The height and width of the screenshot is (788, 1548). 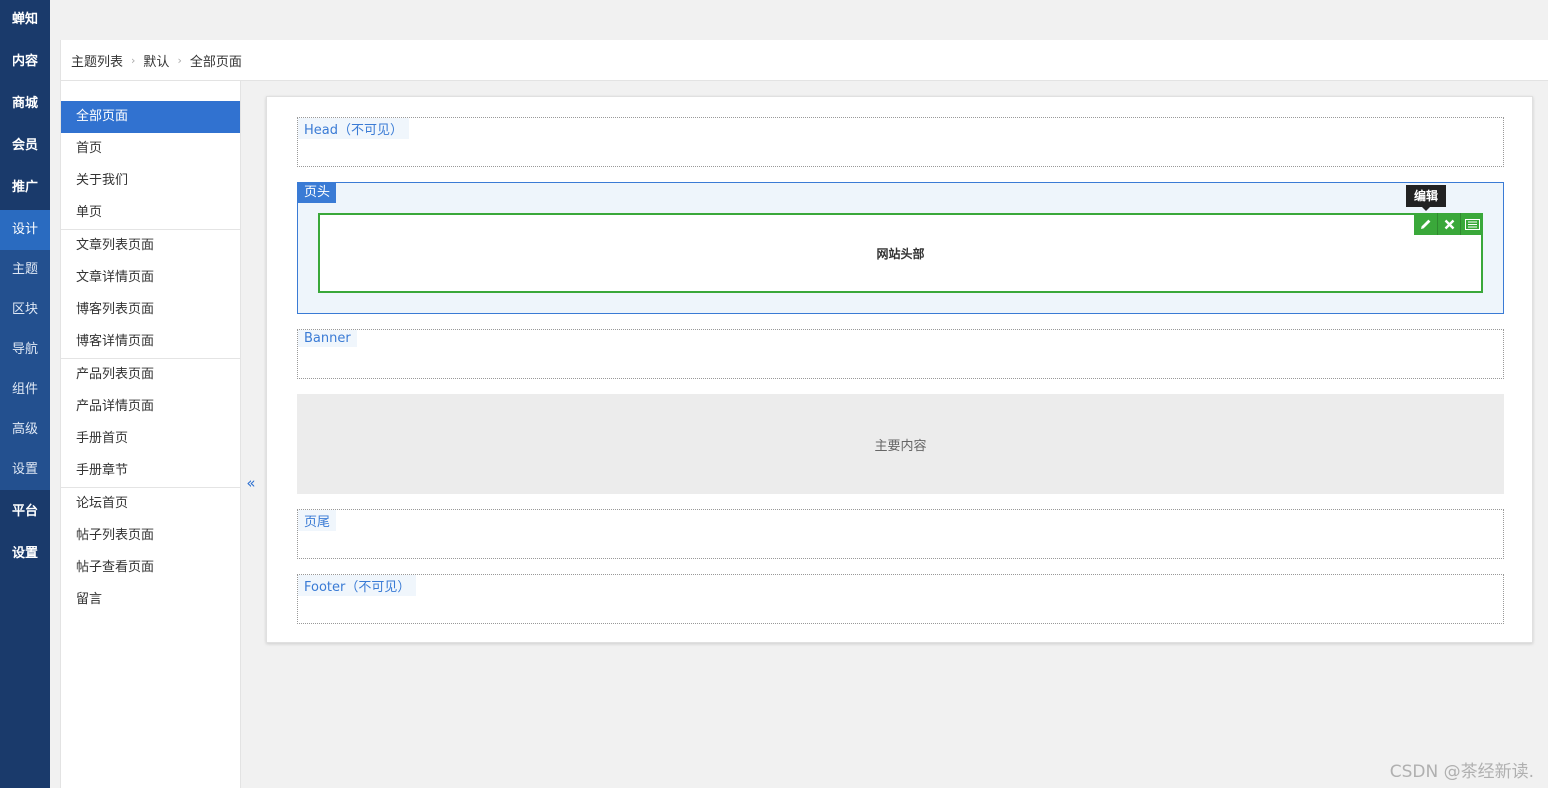 What do you see at coordinates (150, 504) in the screenshot?
I see `page-list-item: 论坛首页` at bounding box center [150, 504].